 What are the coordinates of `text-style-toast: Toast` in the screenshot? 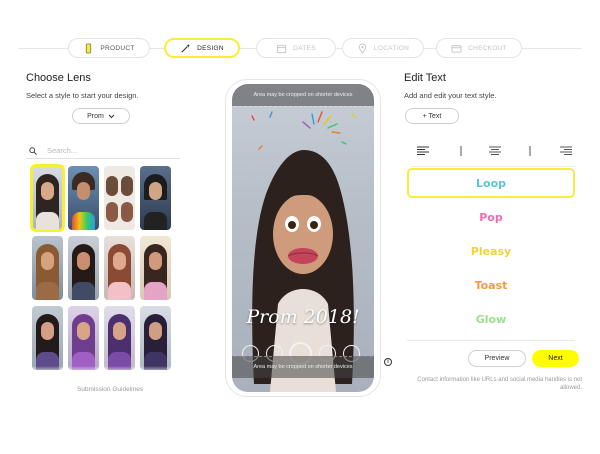 It's located at (491, 285).